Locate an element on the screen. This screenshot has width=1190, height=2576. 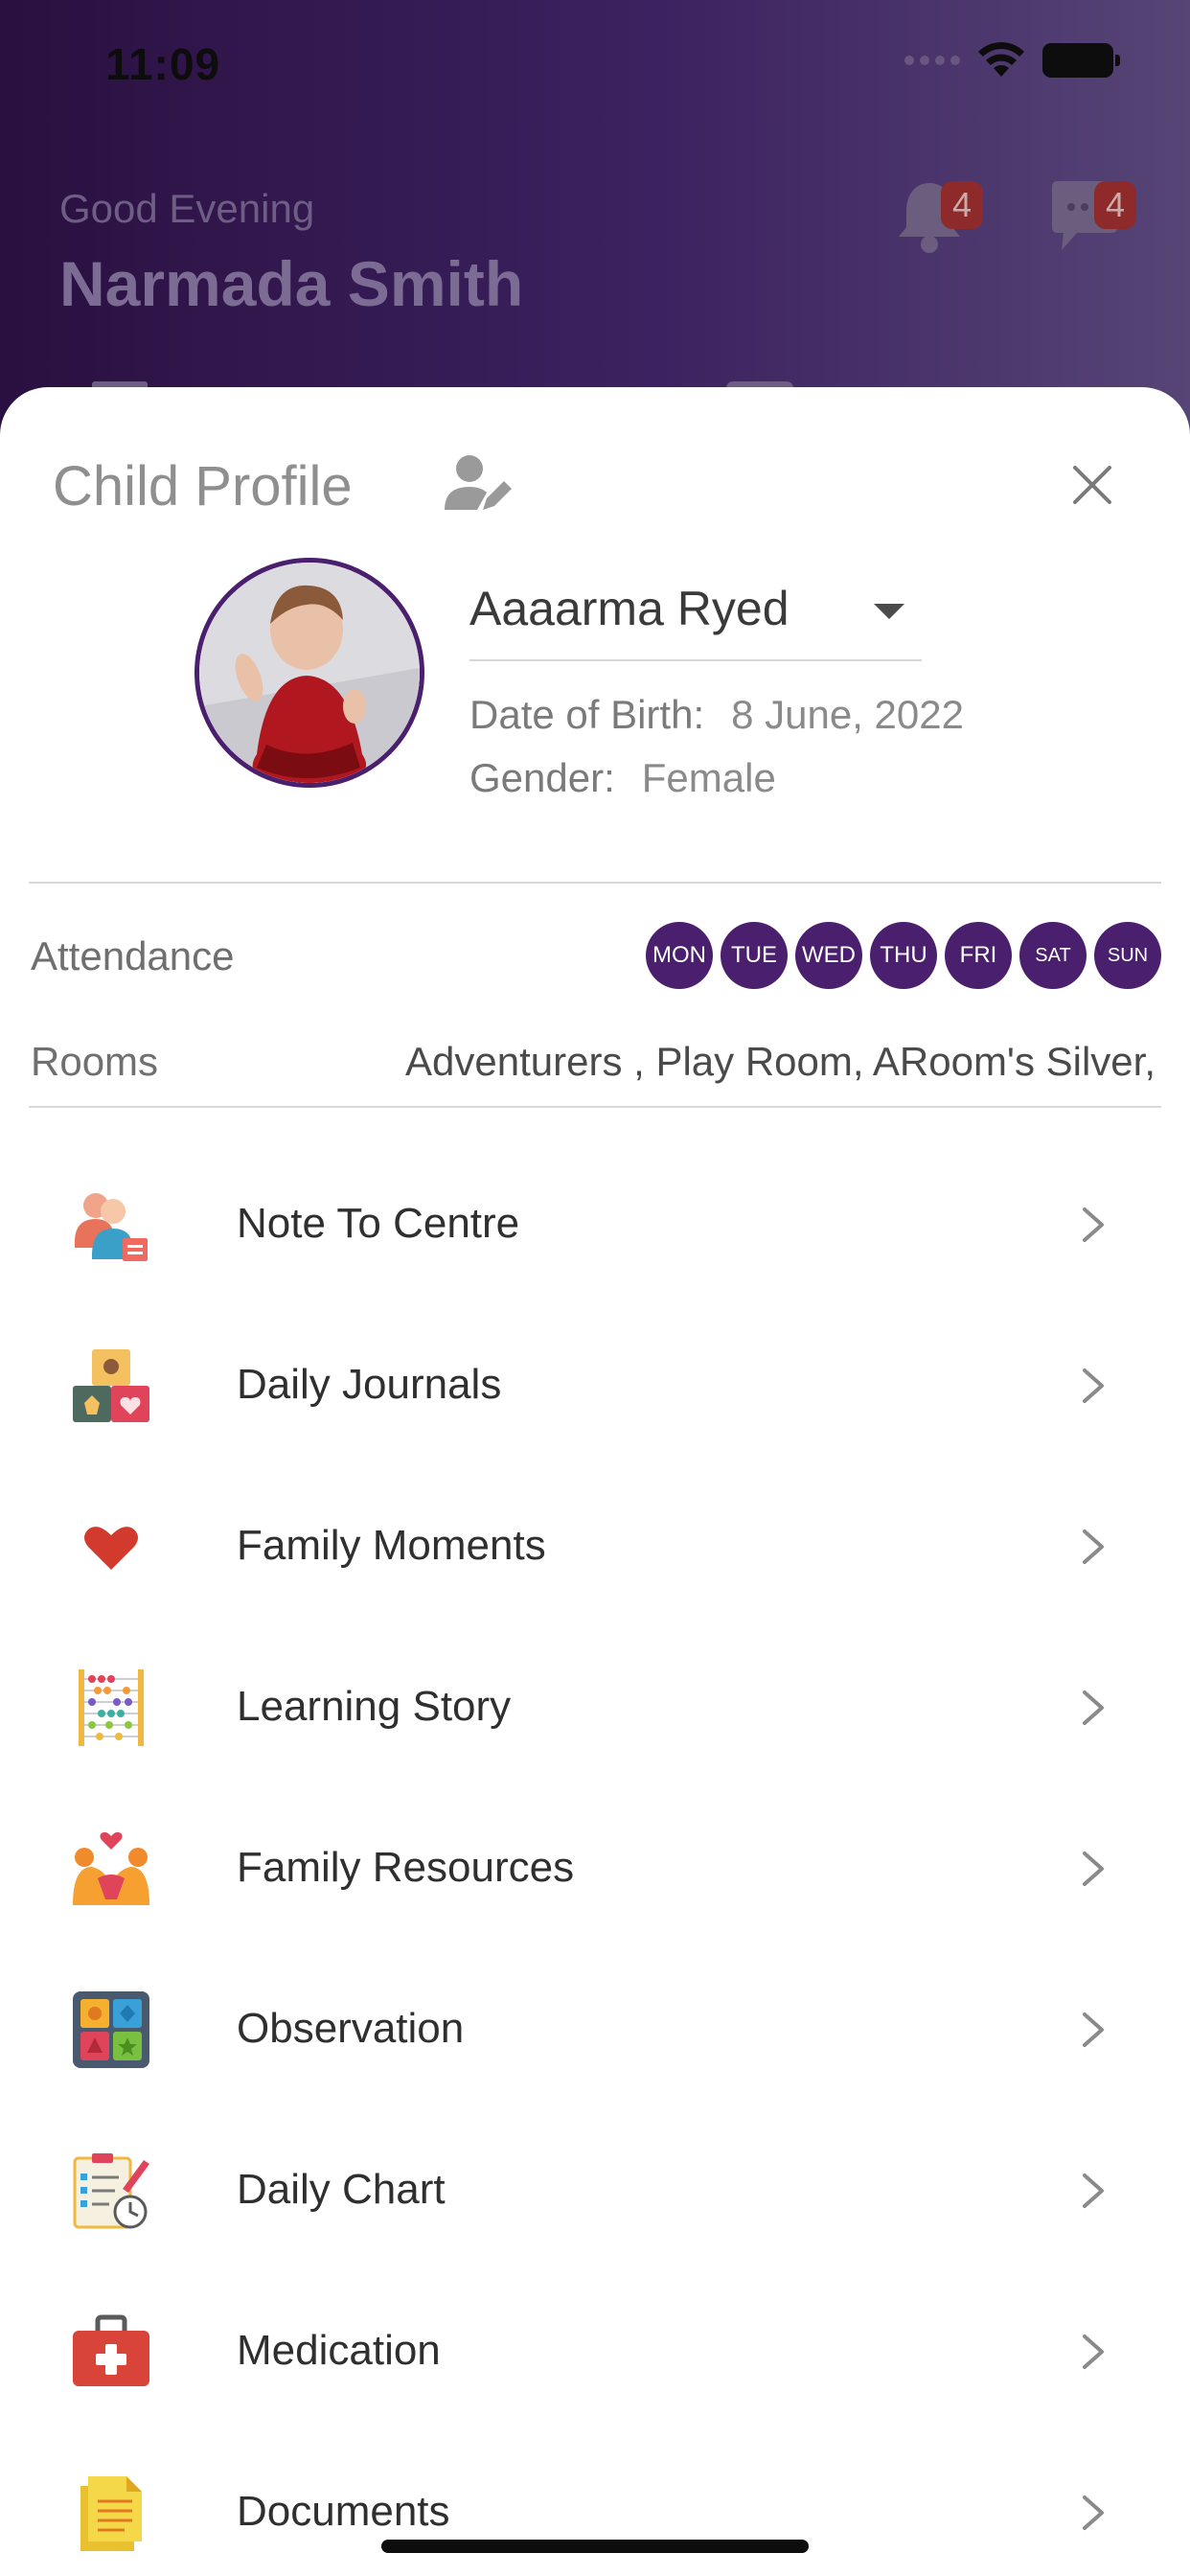
menu-item-observation: Observation is located at coordinates (595, 2029).